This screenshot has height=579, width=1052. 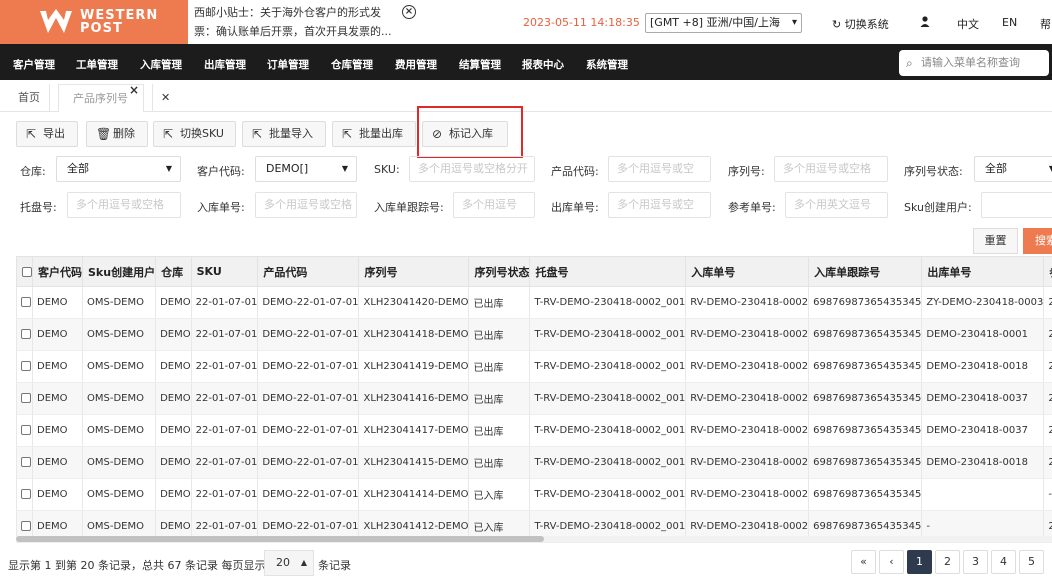 I want to click on tab-home: 首页, so click(x=27, y=98).